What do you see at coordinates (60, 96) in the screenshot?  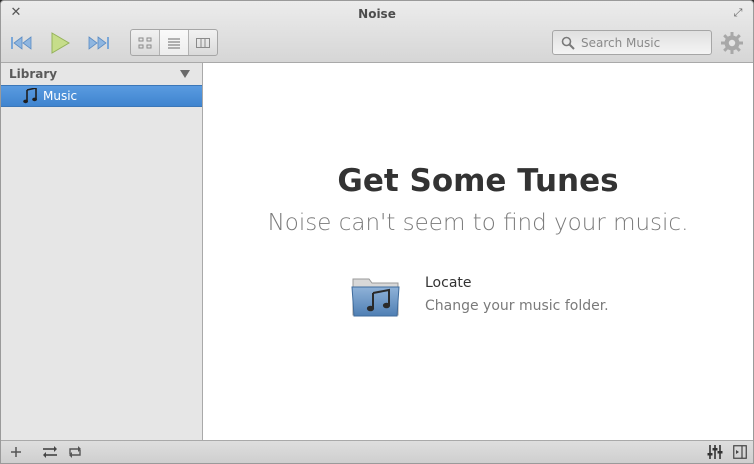 I see `sidebar-item-label: Music` at bounding box center [60, 96].